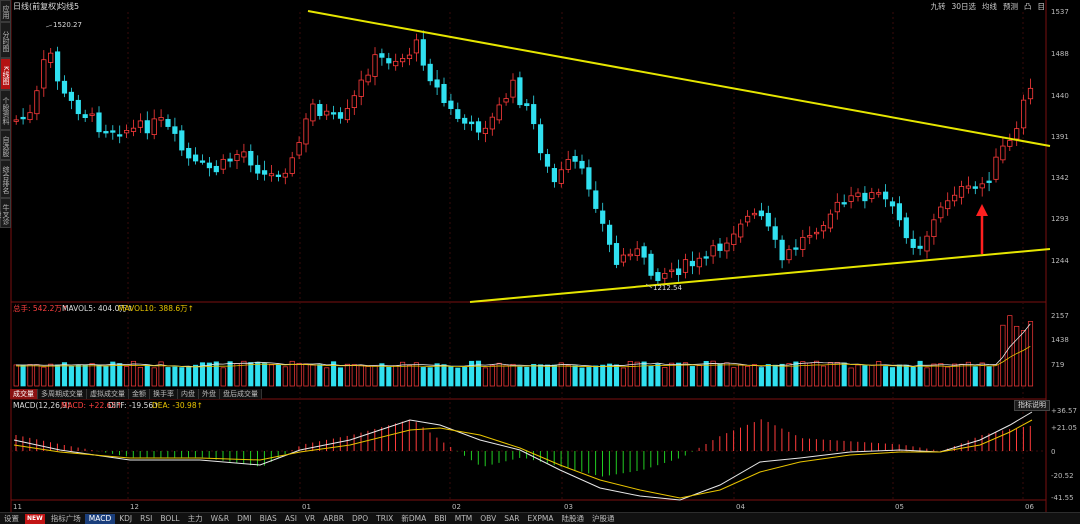  What do you see at coordinates (100, 518) in the screenshot?
I see `indicator-tab: MACD` at bounding box center [100, 518].